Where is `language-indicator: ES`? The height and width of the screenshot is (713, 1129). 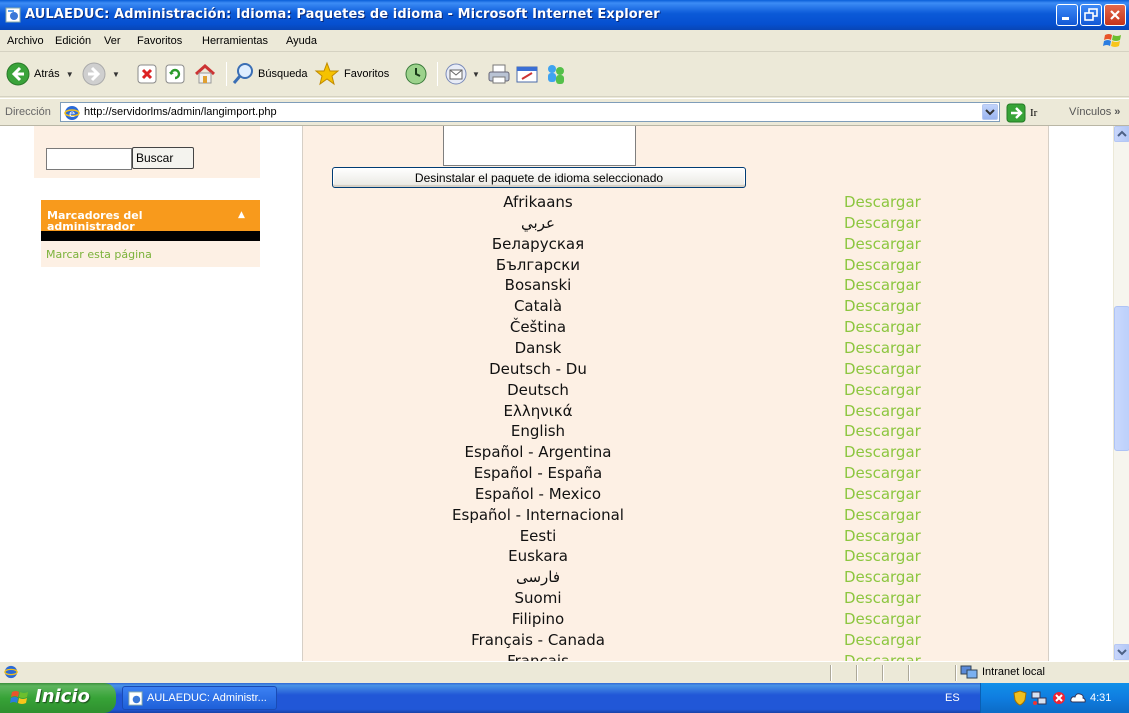 language-indicator: ES is located at coordinates (952, 698).